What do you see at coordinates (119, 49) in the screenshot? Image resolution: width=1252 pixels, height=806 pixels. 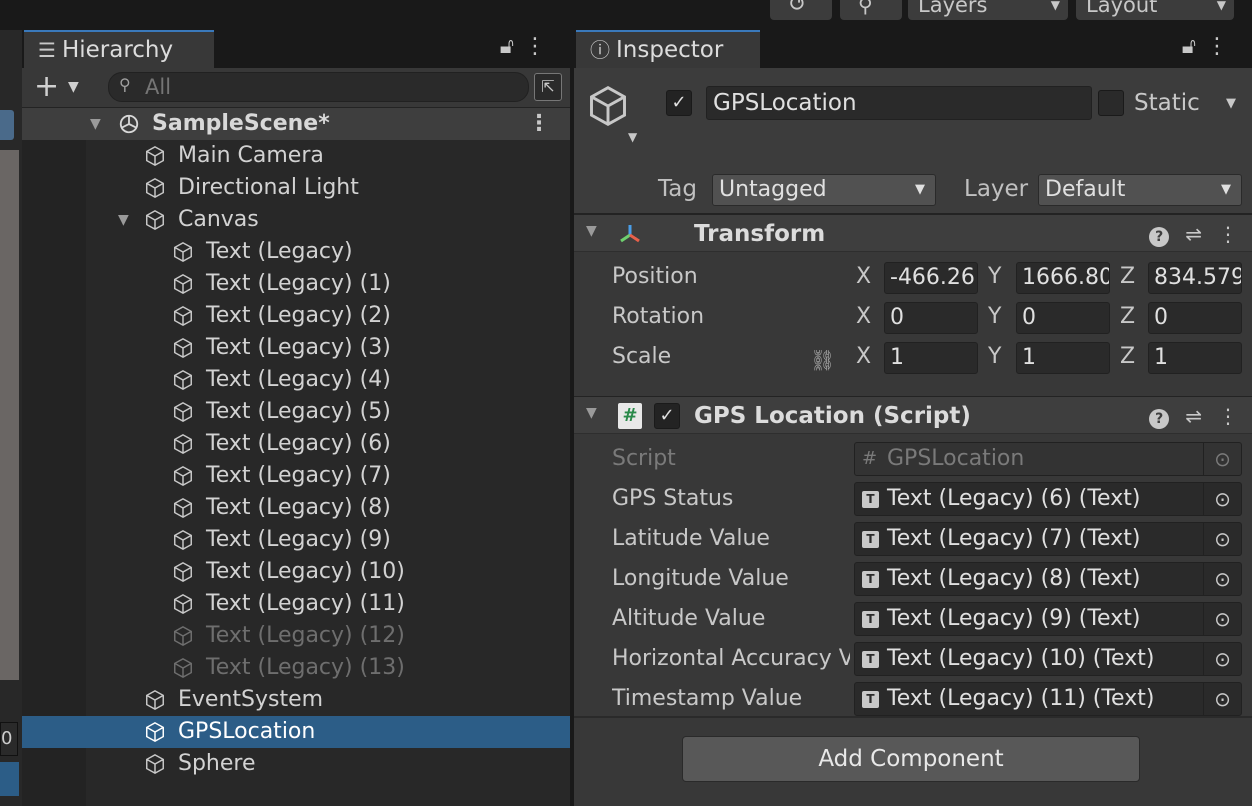 I see `tab-hierarchy: ☰ Hierarchy` at bounding box center [119, 49].